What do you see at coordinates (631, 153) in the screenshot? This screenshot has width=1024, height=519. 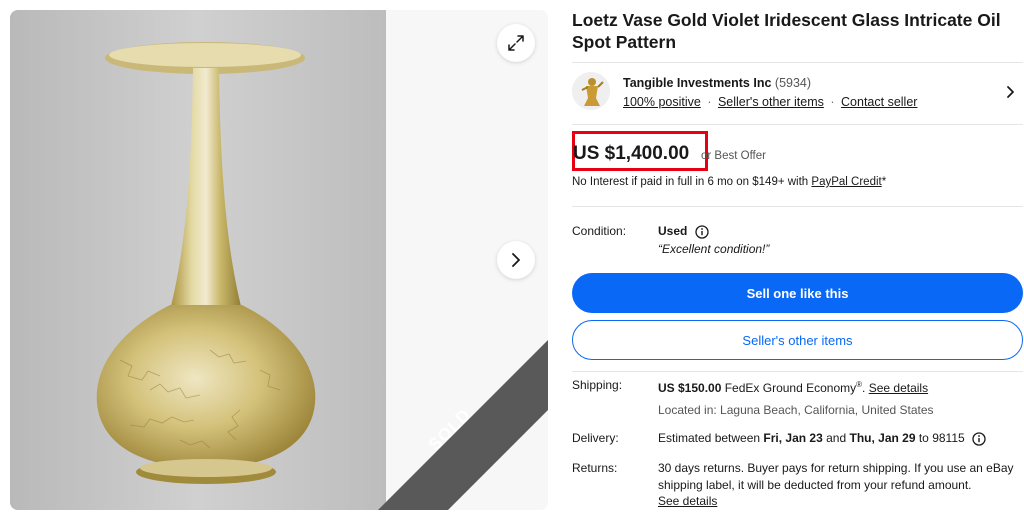 I see `price: US $1,400.00` at bounding box center [631, 153].